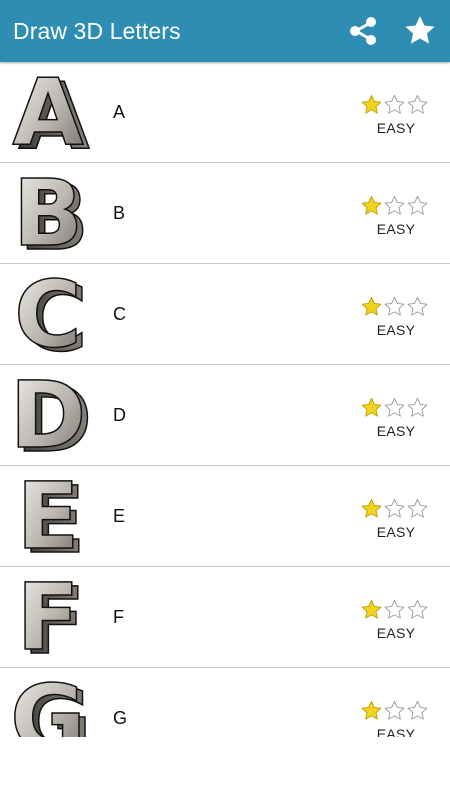  Describe the element at coordinates (119, 516) in the screenshot. I see `letter-label: E` at that location.